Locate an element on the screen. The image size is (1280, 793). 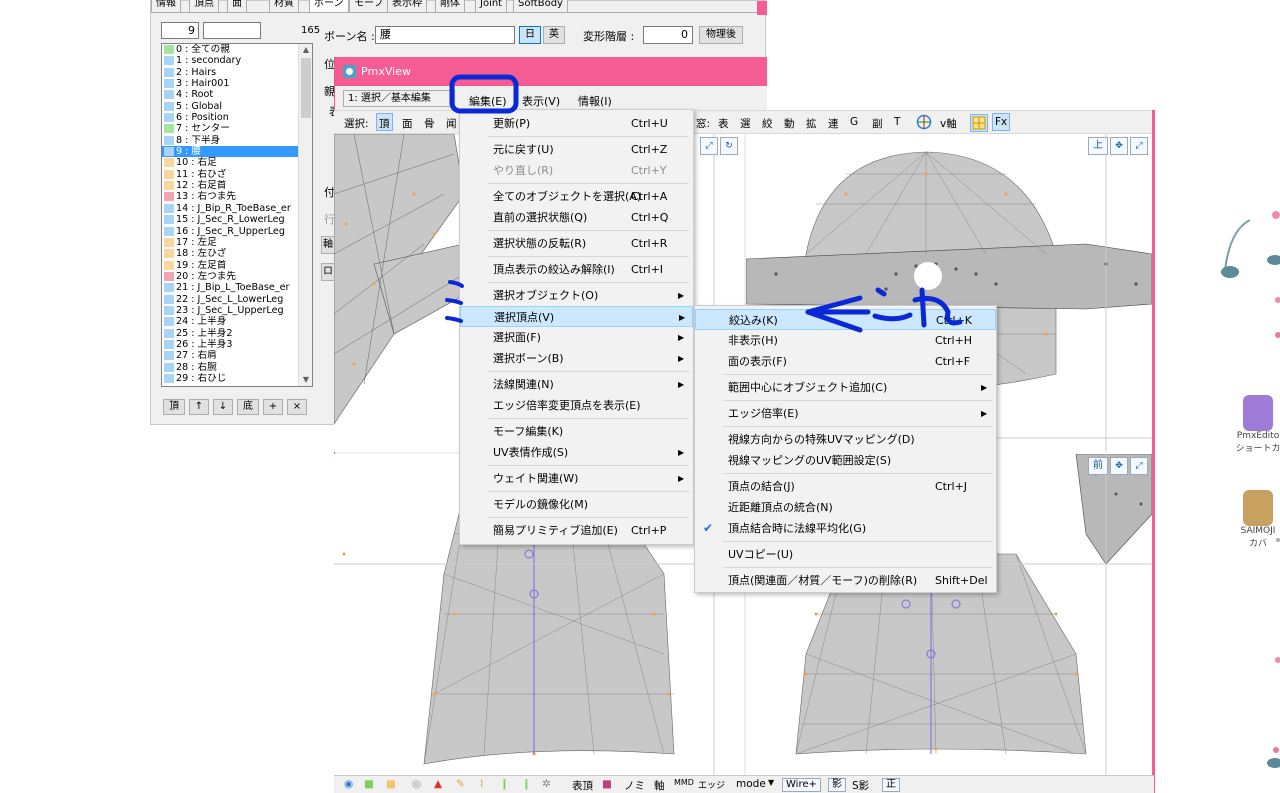
desktop-icon-label: PmxEdito ショートカ is located at coordinates (1257, 442).